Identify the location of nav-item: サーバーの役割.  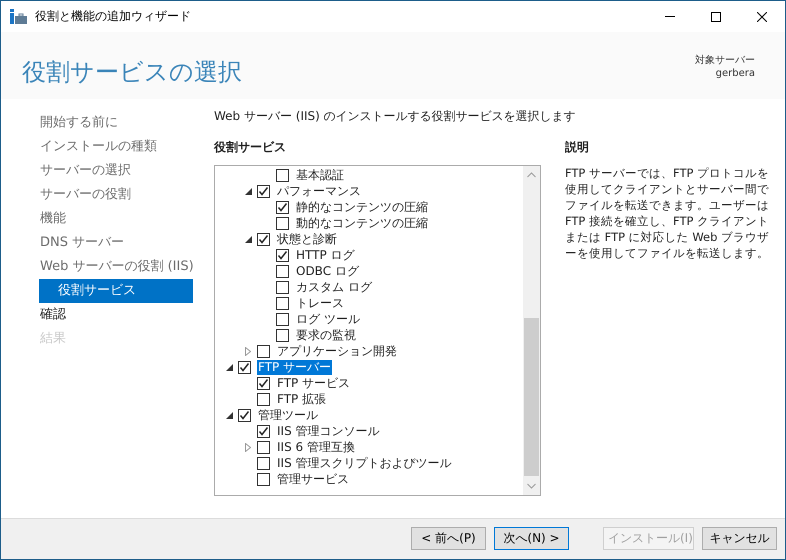
(116, 194).